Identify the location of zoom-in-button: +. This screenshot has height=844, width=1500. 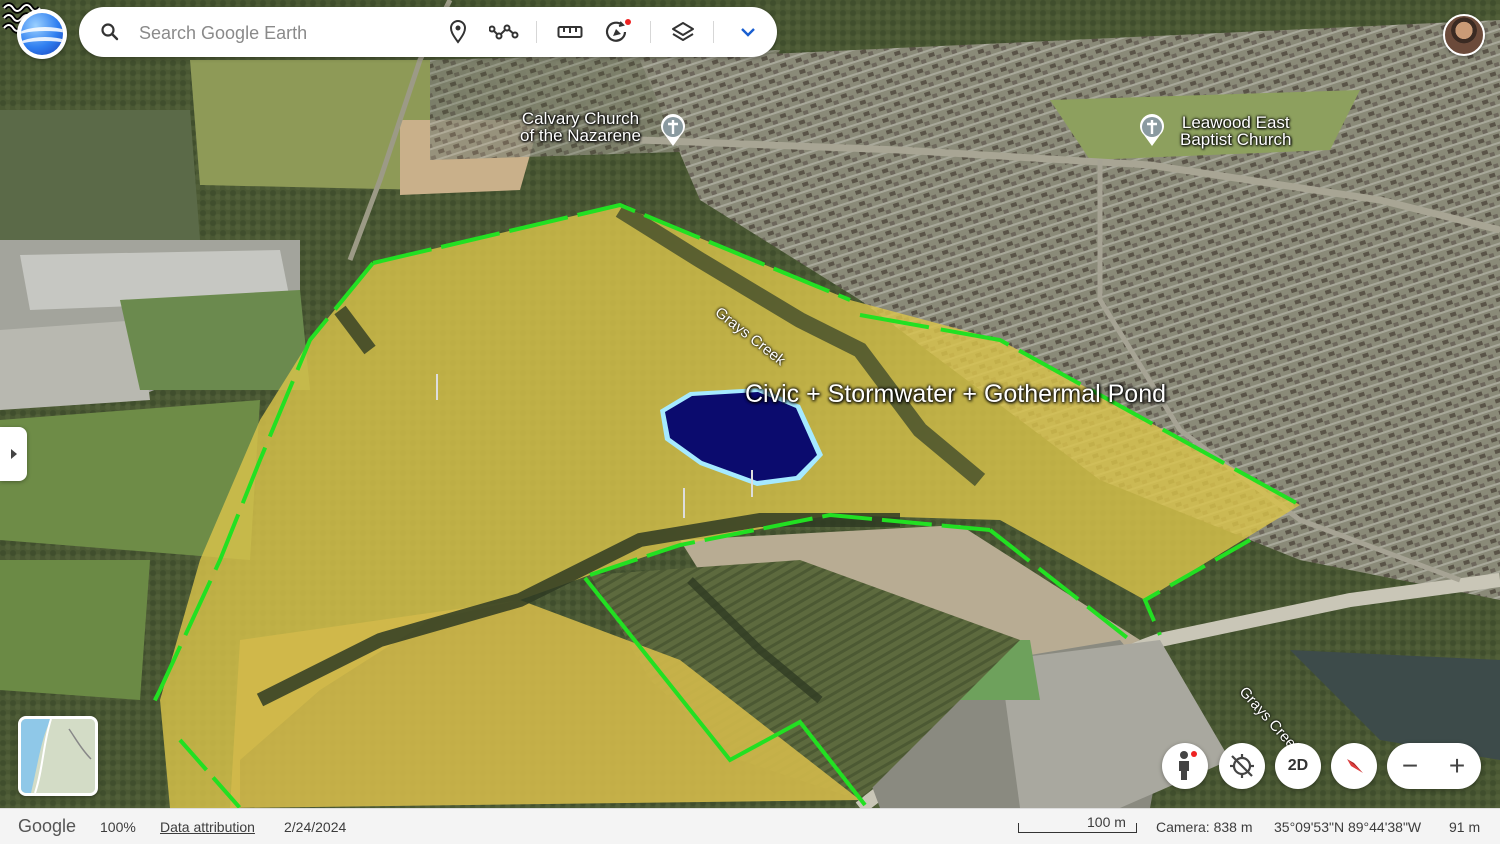
(1457, 766).